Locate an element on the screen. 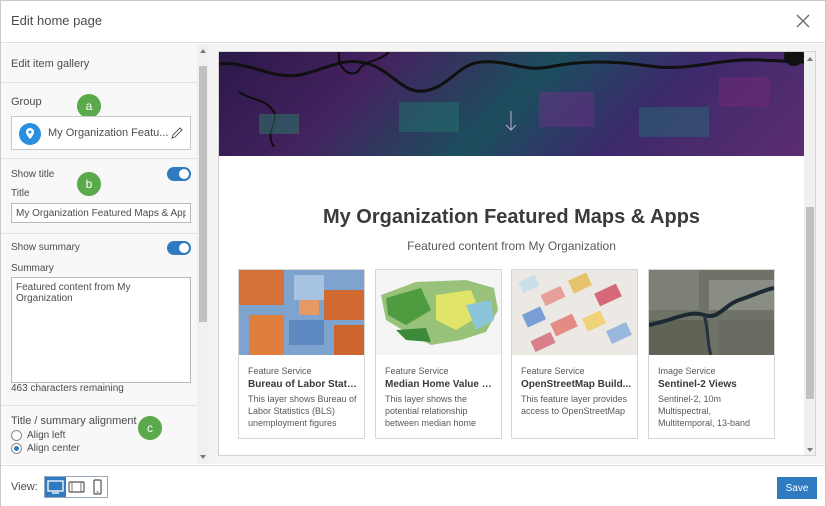 Image resolution: width=826 pixels, height=506 pixels. pencil-icon is located at coordinates (177, 133).